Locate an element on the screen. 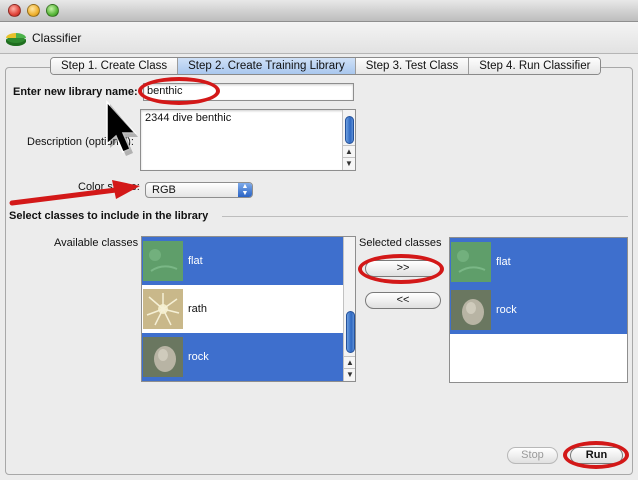 The height and width of the screenshot is (480, 638). rath-class-thumbnail is located at coordinates (163, 309).